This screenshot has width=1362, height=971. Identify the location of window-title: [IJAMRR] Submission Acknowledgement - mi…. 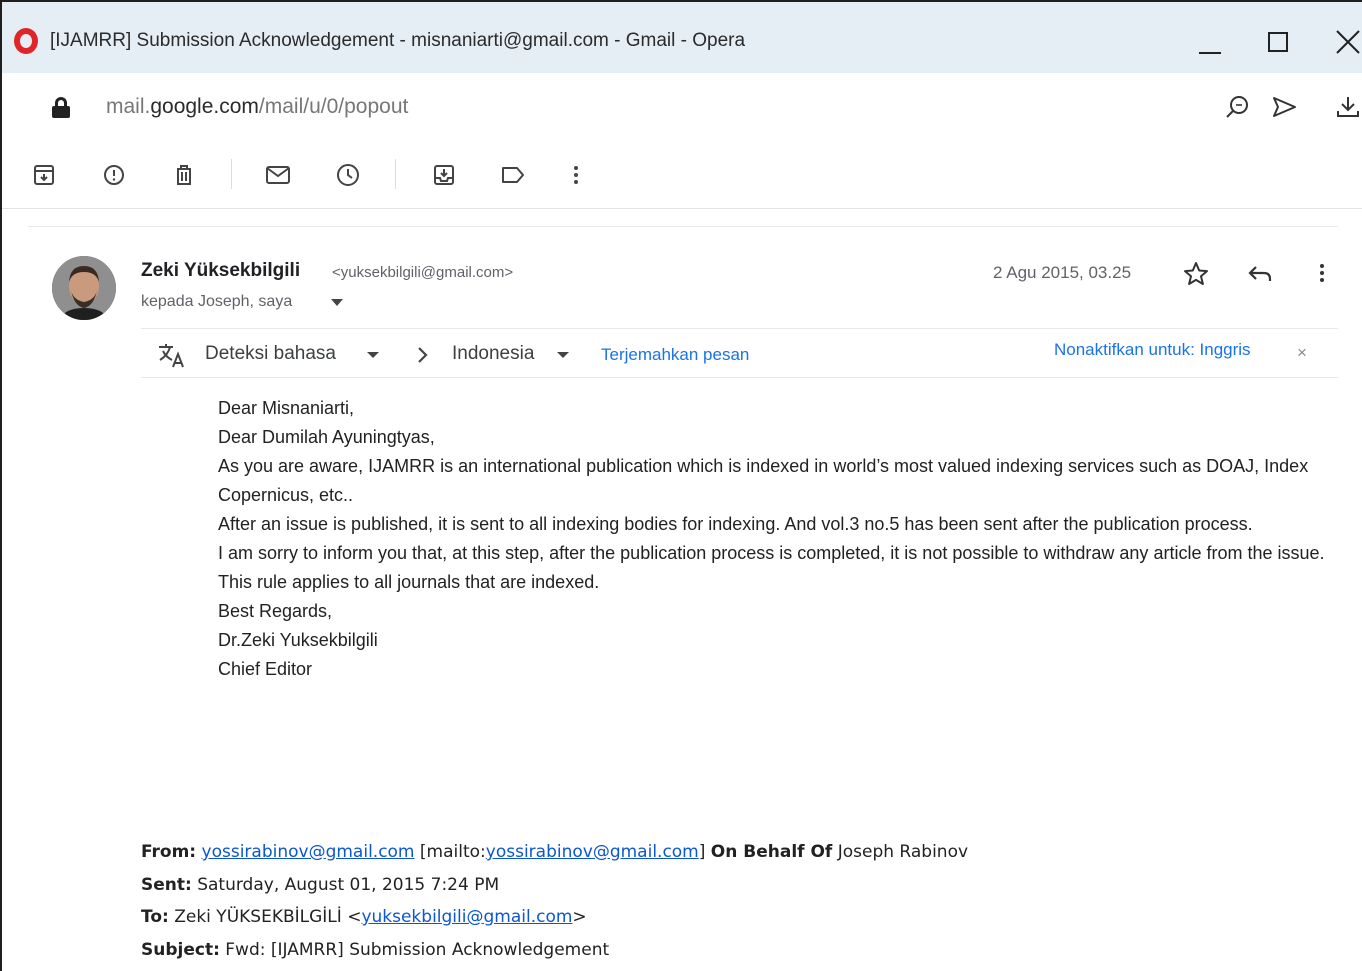
(398, 40).